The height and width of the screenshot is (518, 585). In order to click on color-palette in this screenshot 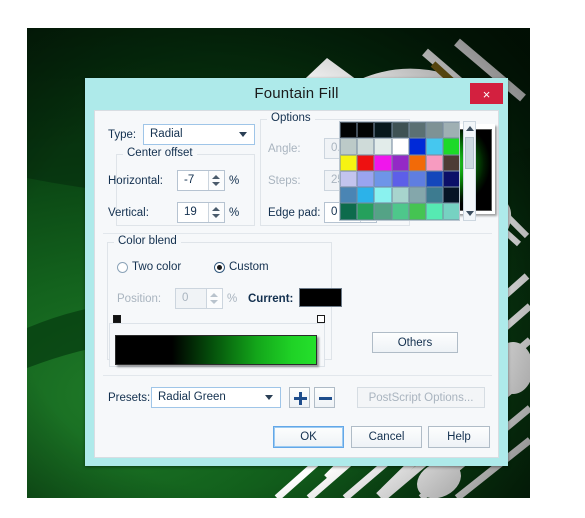, I will do `click(399, 171)`.